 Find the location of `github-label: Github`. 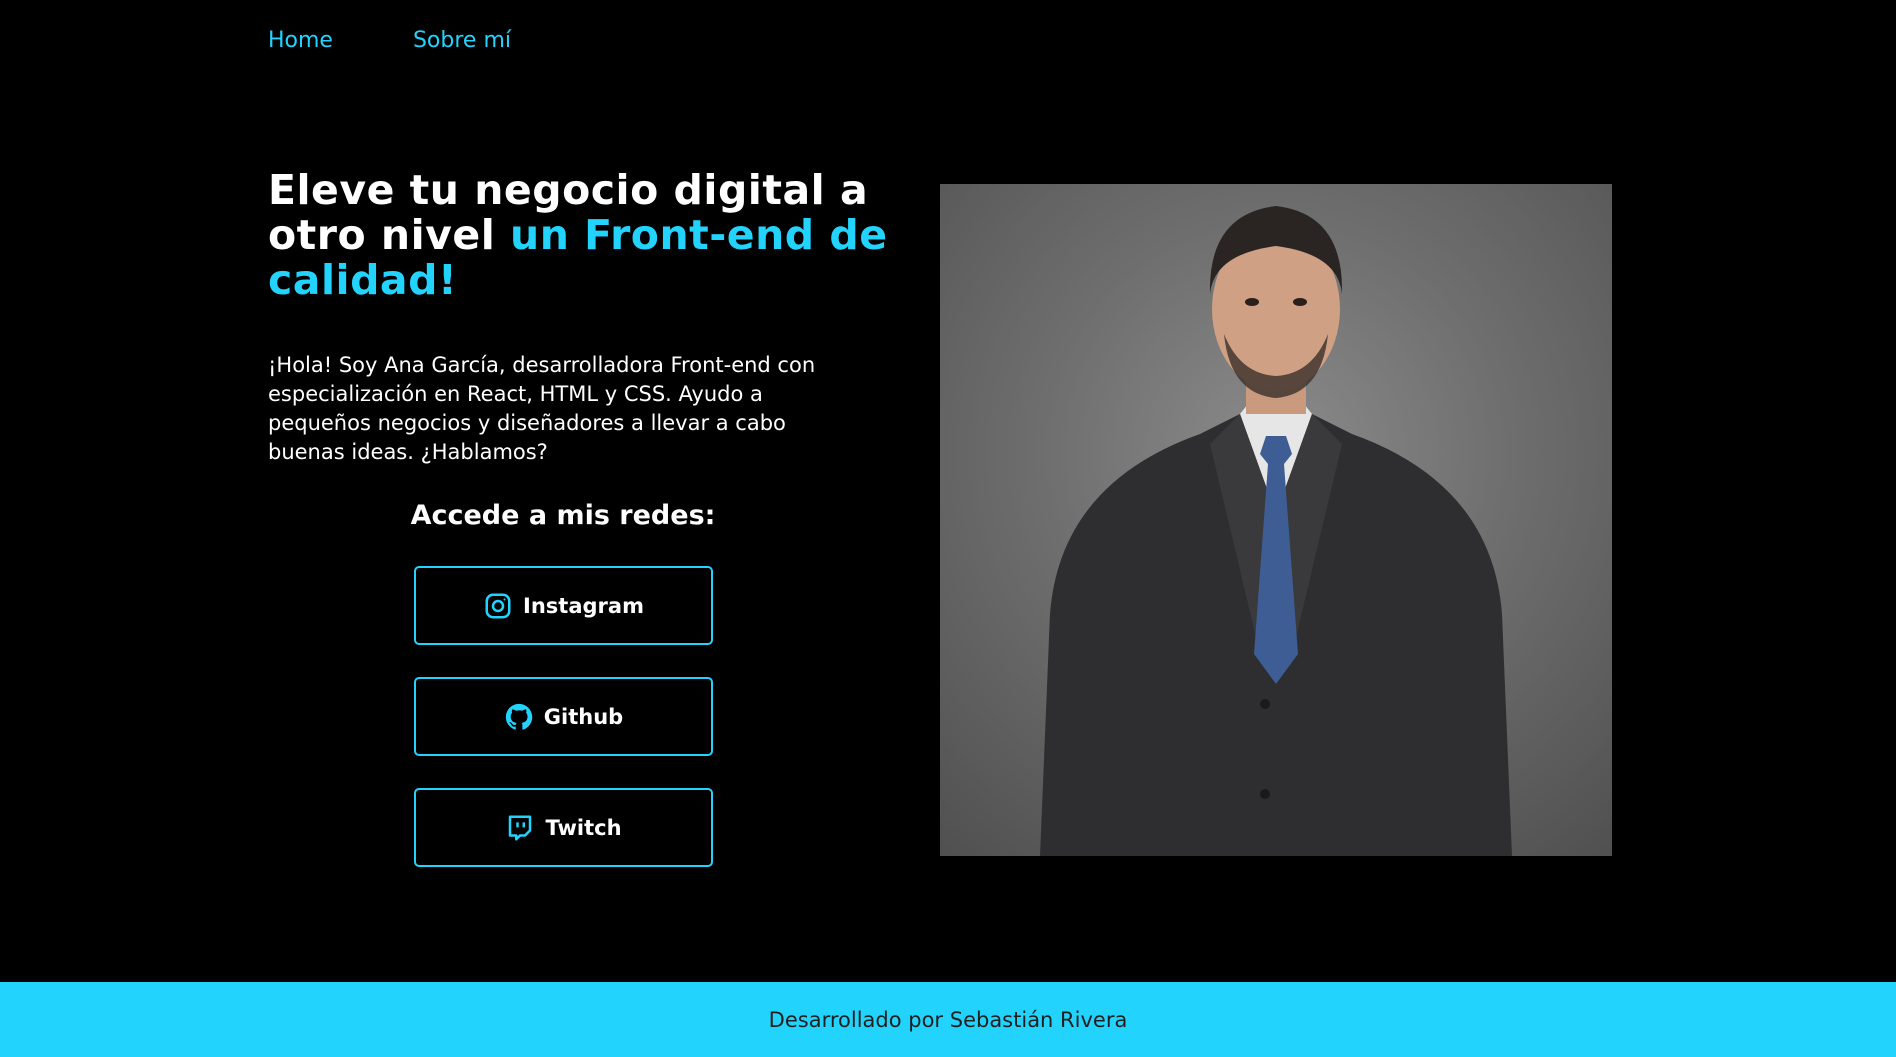

github-label: Github is located at coordinates (583, 716).